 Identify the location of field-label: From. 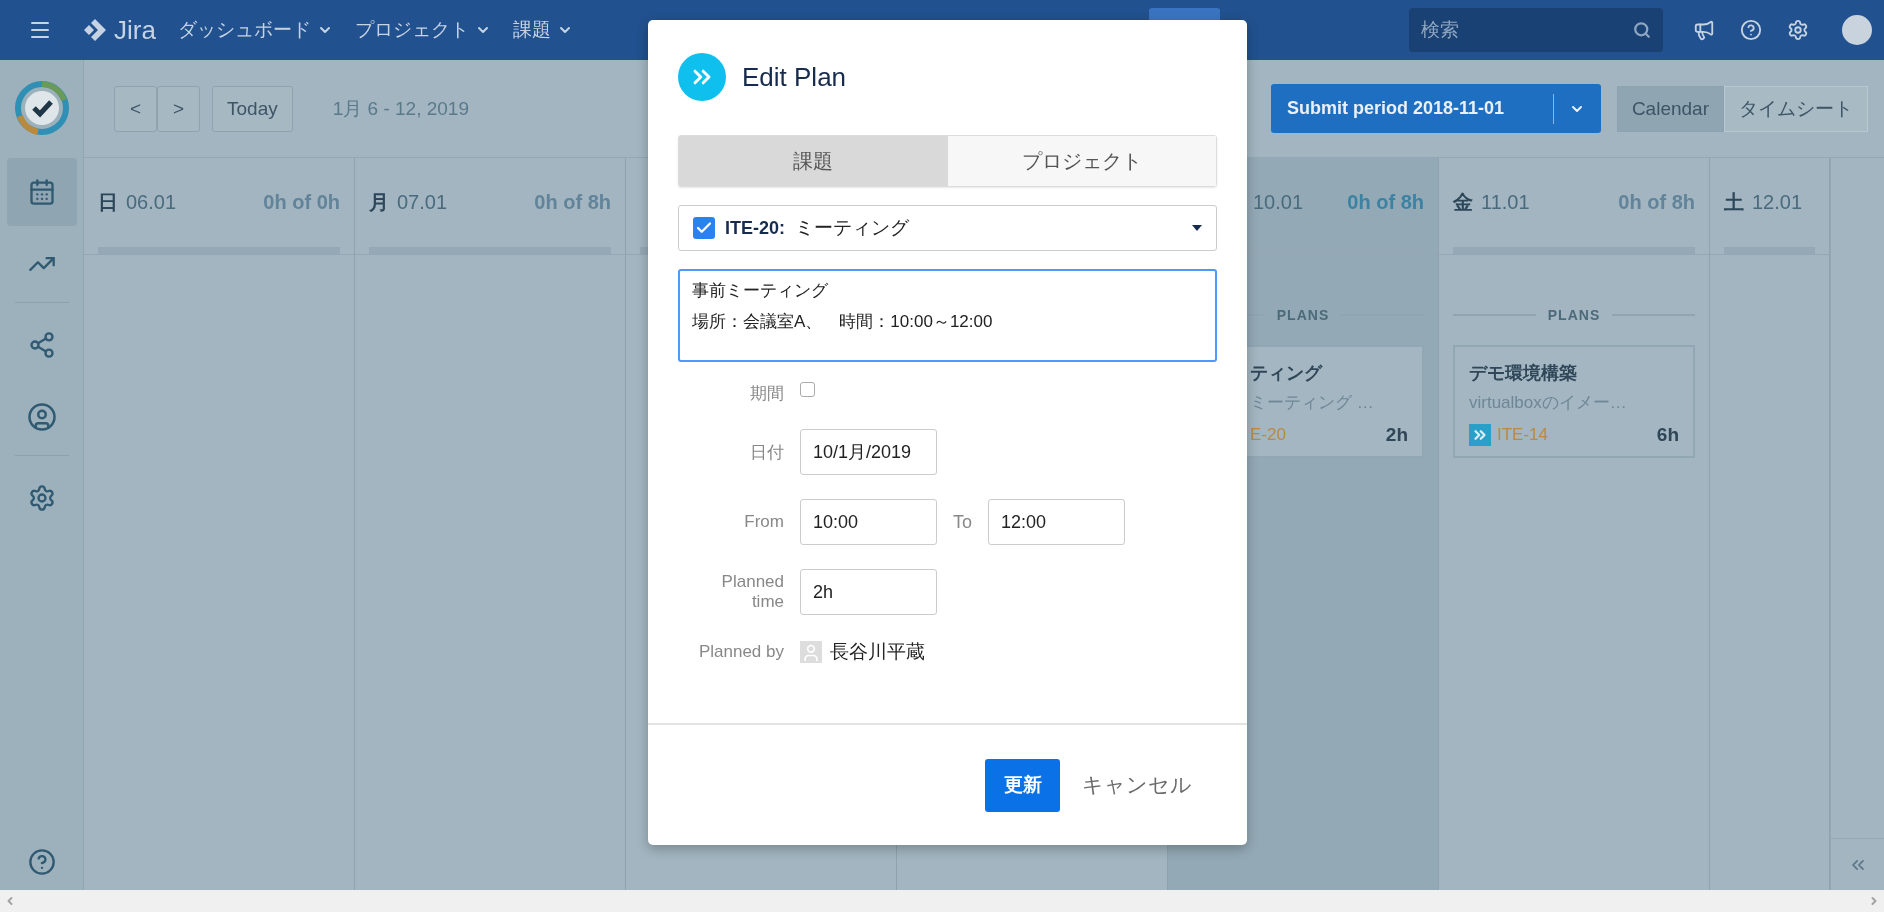
(763, 522).